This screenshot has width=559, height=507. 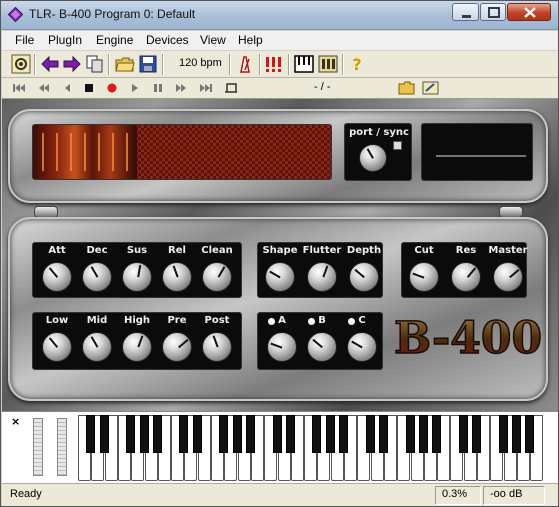 What do you see at coordinates (182, 88) in the screenshot?
I see `fast-forward-icon` at bounding box center [182, 88].